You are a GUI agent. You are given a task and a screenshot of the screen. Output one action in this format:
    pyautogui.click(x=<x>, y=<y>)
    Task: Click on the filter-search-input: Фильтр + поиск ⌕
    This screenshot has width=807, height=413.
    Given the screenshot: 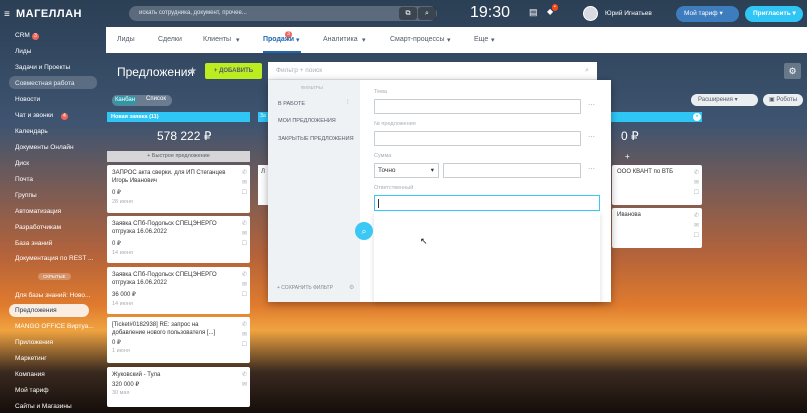 What is the action you would take?
    pyautogui.click(x=432, y=71)
    